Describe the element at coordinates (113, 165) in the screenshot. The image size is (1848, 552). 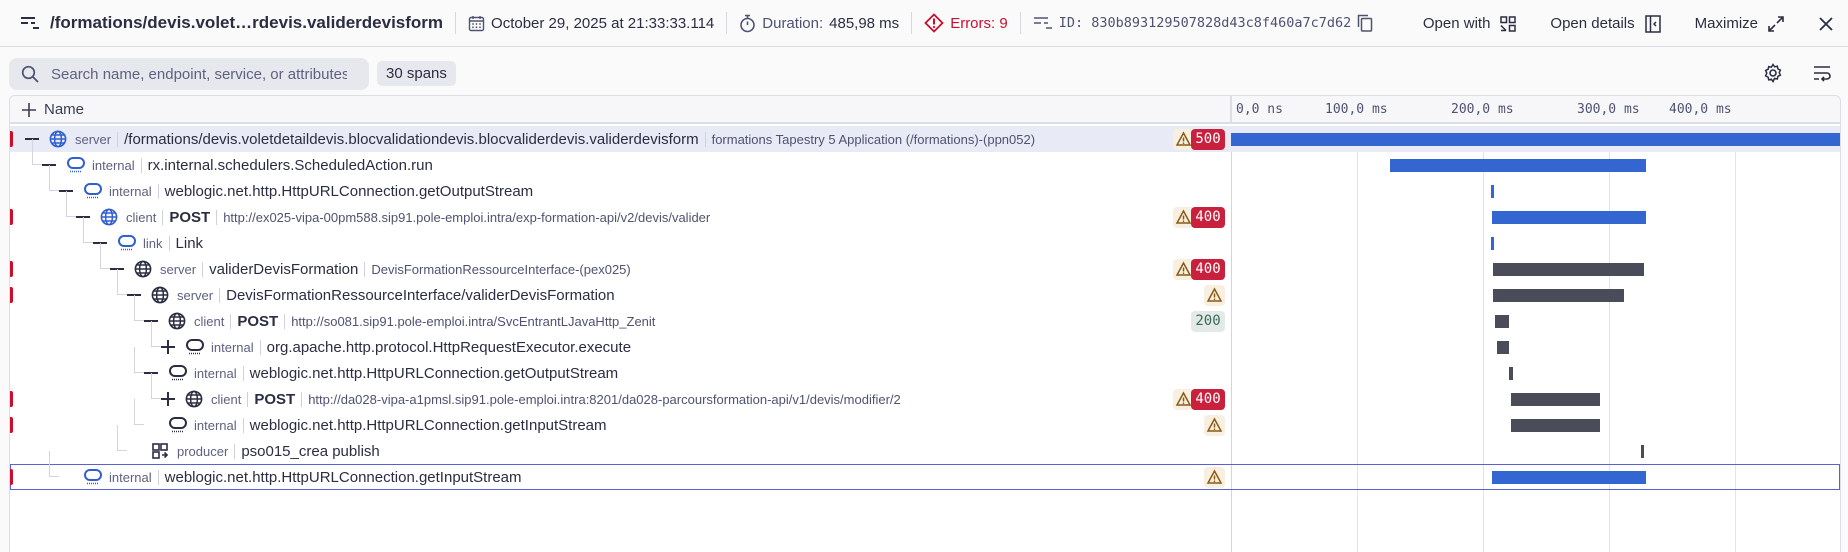
I see `span-kind: internal` at that location.